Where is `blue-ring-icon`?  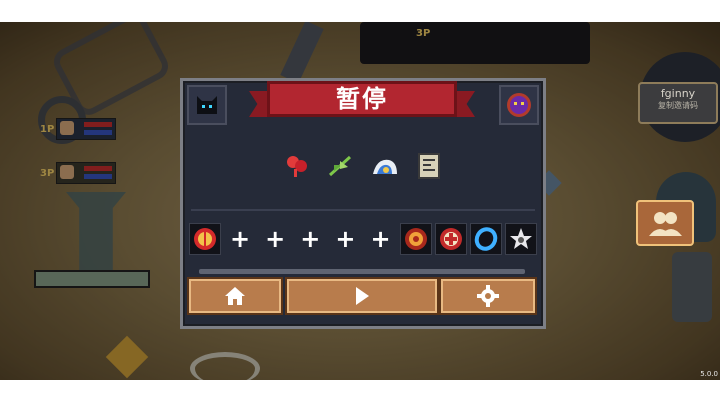
blue-ring-icon is located at coordinates (486, 239).